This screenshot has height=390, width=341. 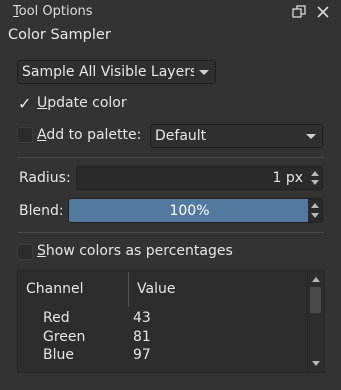 What do you see at coordinates (236, 136) in the screenshot?
I see `palette-select: Default` at bounding box center [236, 136].